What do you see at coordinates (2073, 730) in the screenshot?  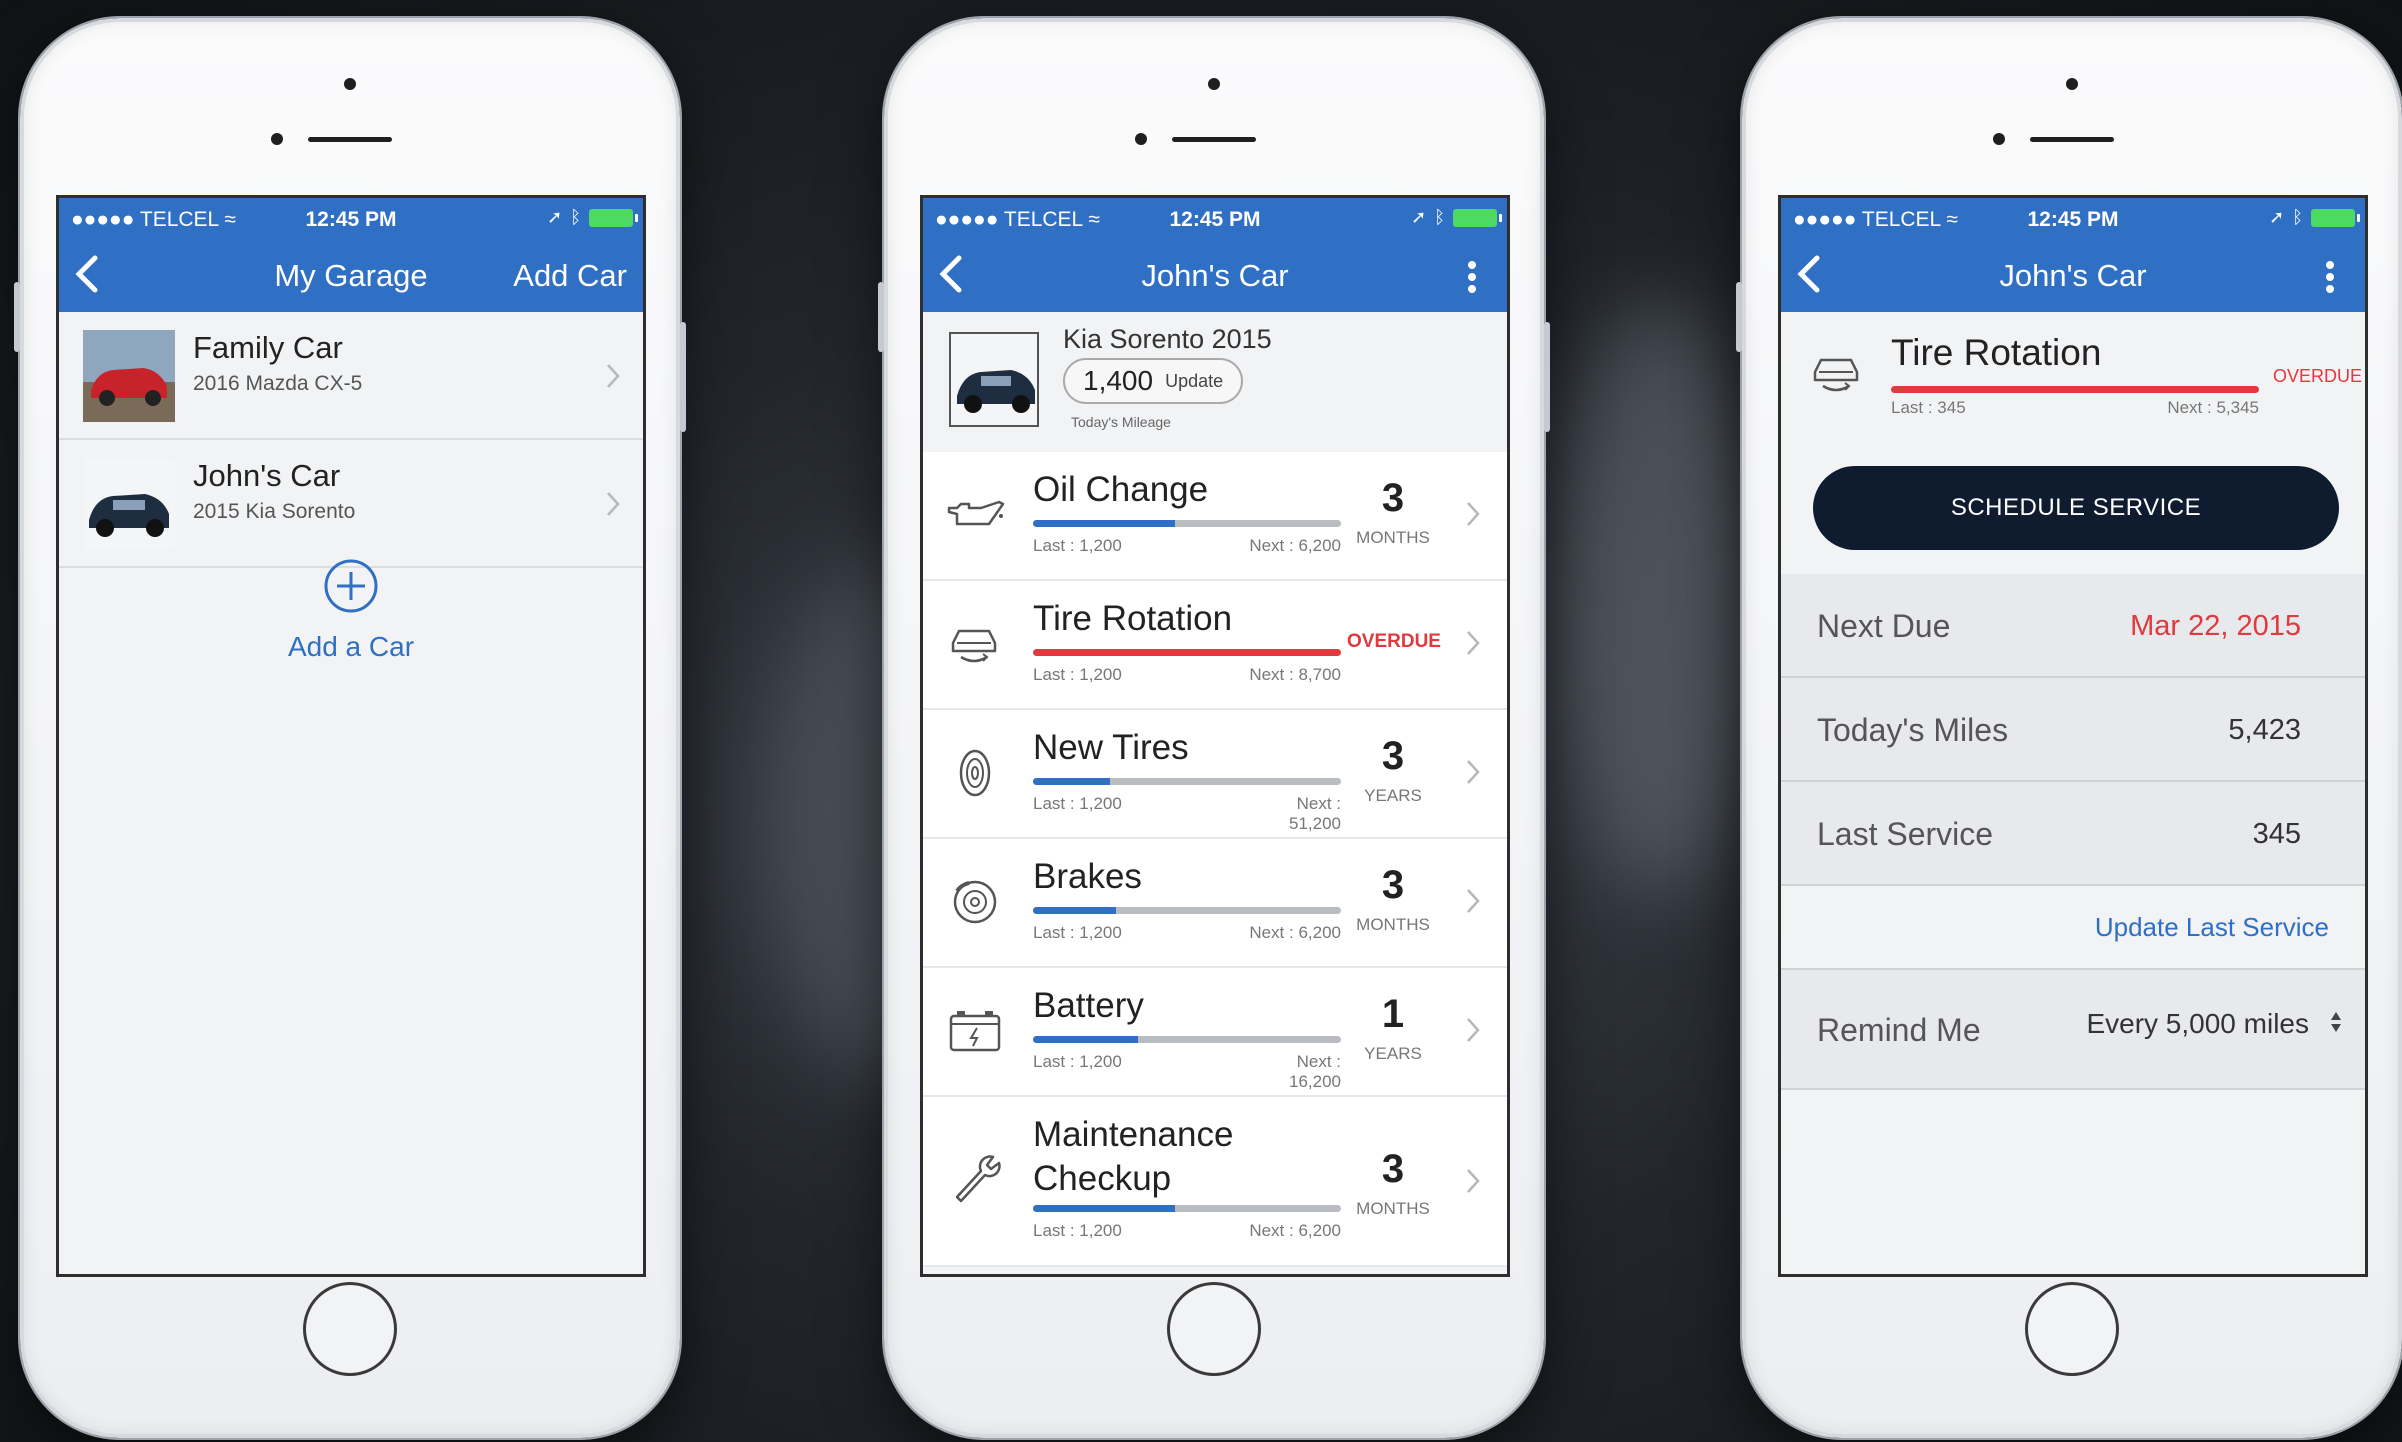 I see `detail-row-todays-miles: Today's Miles 5,423` at bounding box center [2073, 730].